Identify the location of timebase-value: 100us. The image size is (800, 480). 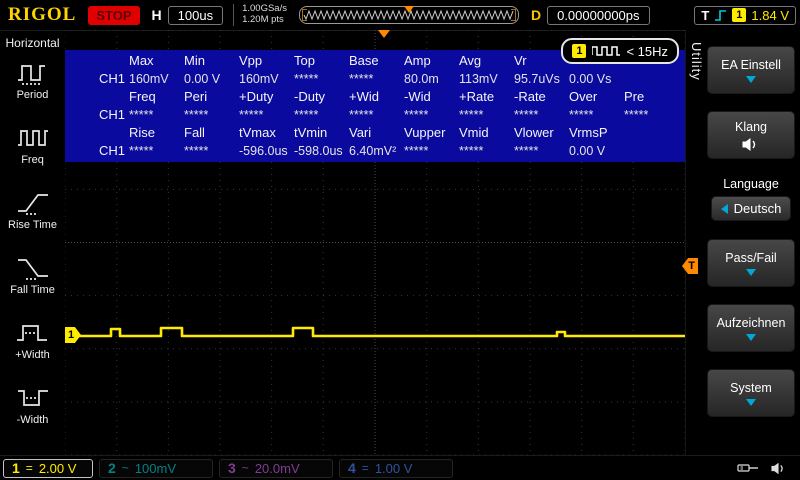
(195, 15).